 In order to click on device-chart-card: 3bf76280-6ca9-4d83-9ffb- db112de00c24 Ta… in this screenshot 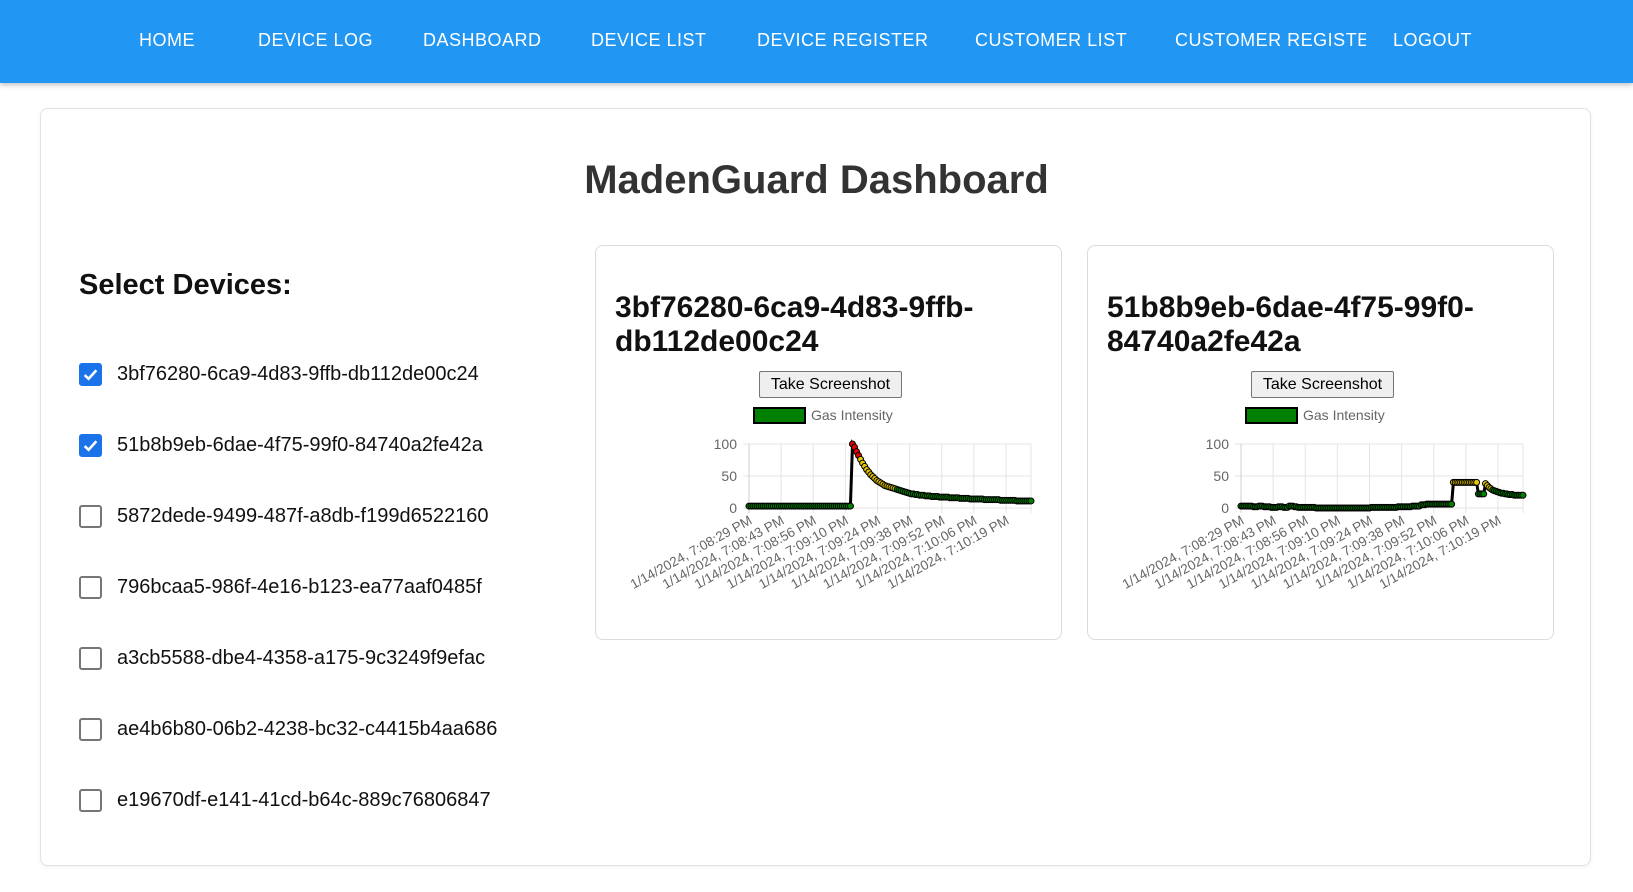, I will do `click(828, 442)`.